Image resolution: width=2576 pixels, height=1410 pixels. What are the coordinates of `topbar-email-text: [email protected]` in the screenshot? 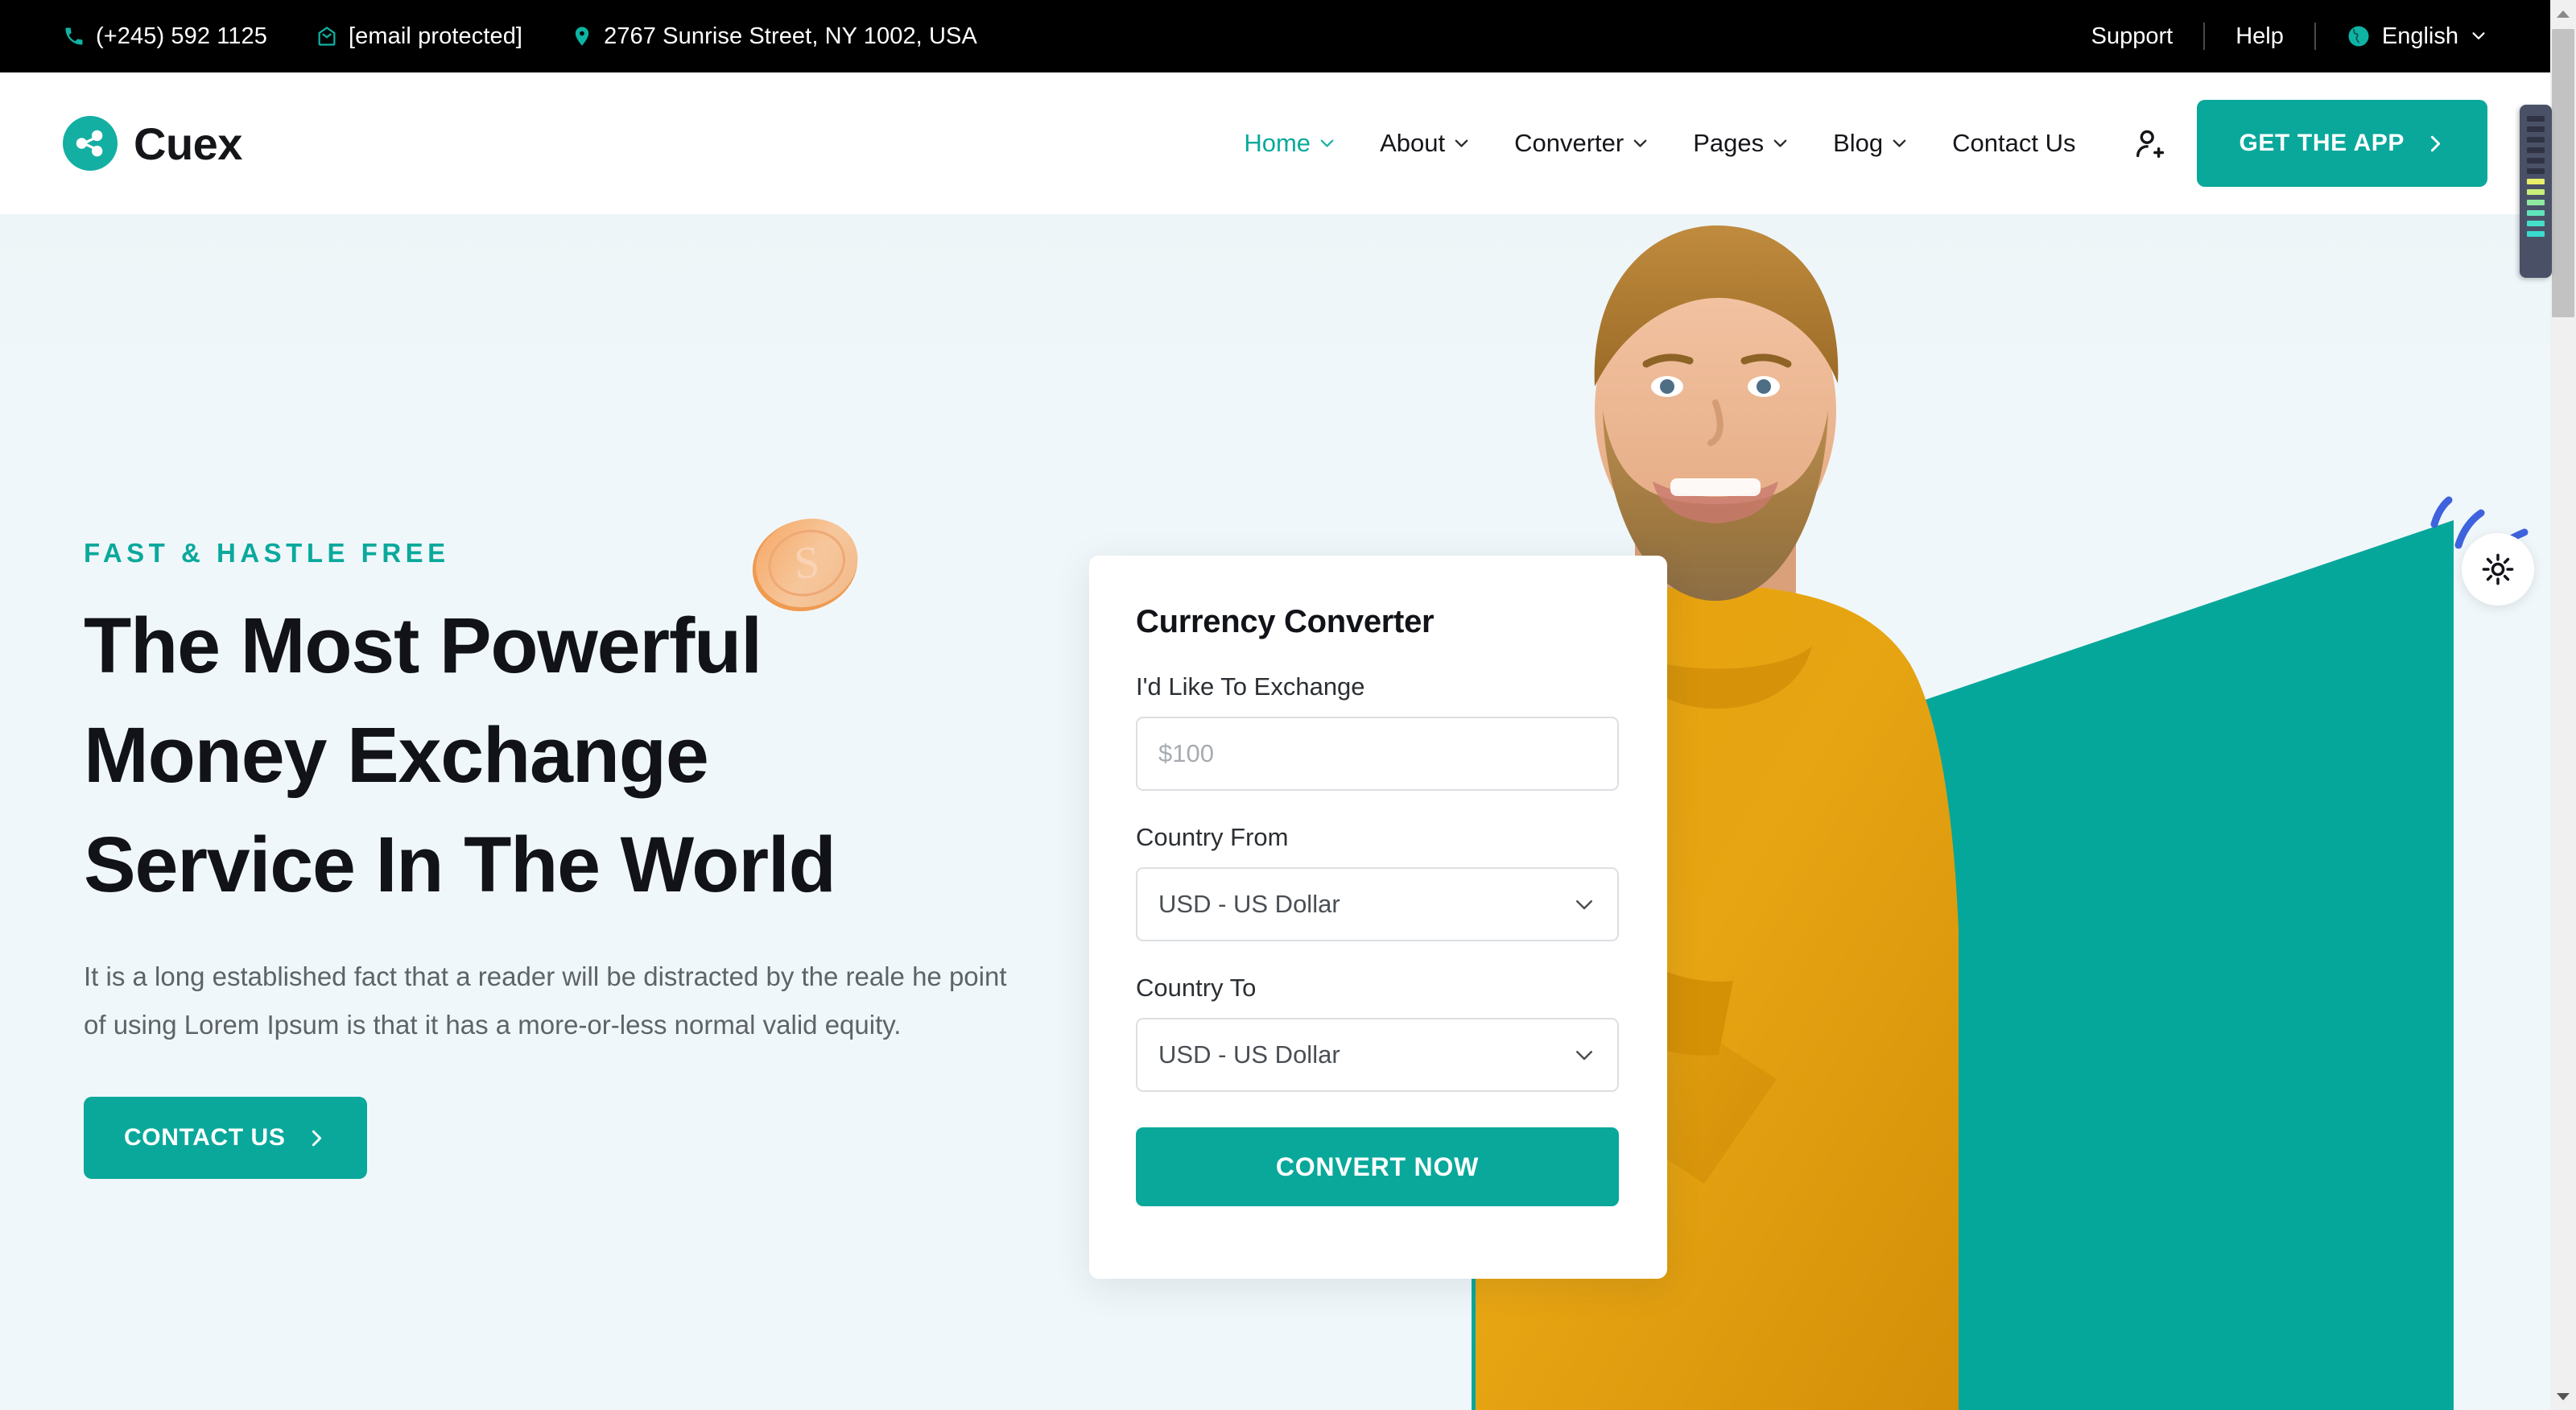 It's located at (436, 36).